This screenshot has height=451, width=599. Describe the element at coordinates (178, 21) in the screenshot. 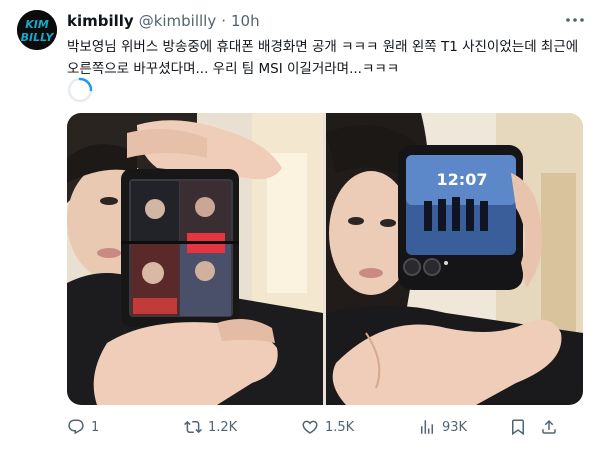

I see `user-handle: @kimbillly` at that location.